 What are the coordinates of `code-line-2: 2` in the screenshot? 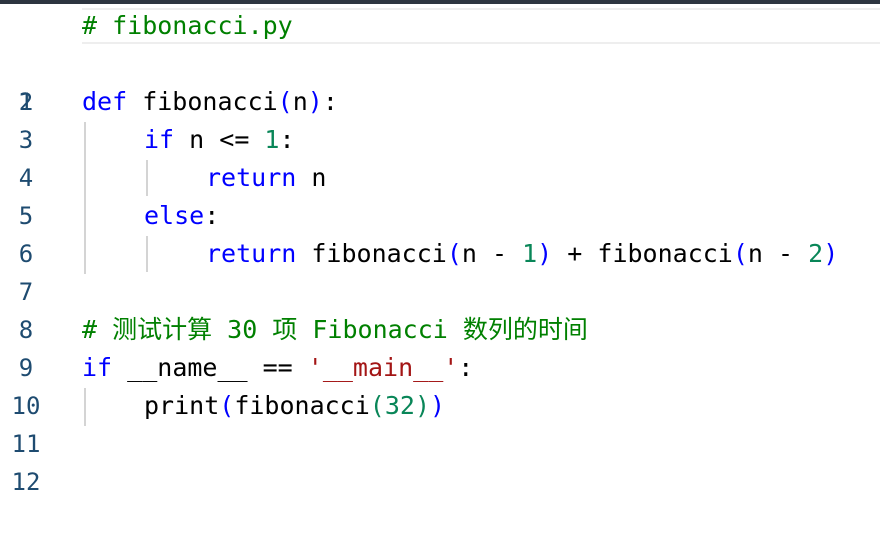 It's located at (440, 80).